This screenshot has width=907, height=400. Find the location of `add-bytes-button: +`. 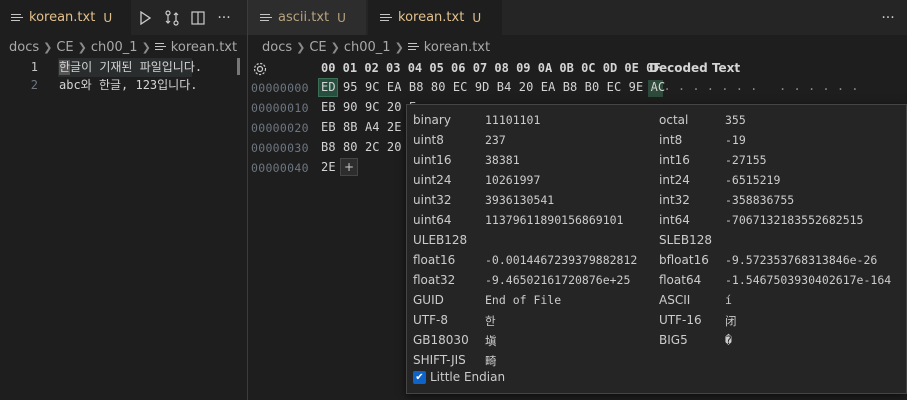

add-bytes-button: + is located at coordinates (349, 167).